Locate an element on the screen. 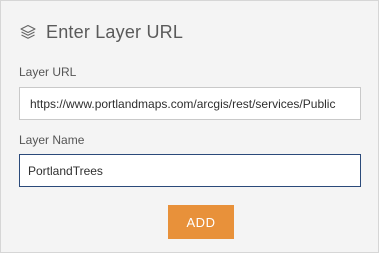 Image resolution: width=379 pixels, height=253 pixels. layers-icon is located at coordinates (28, 32).